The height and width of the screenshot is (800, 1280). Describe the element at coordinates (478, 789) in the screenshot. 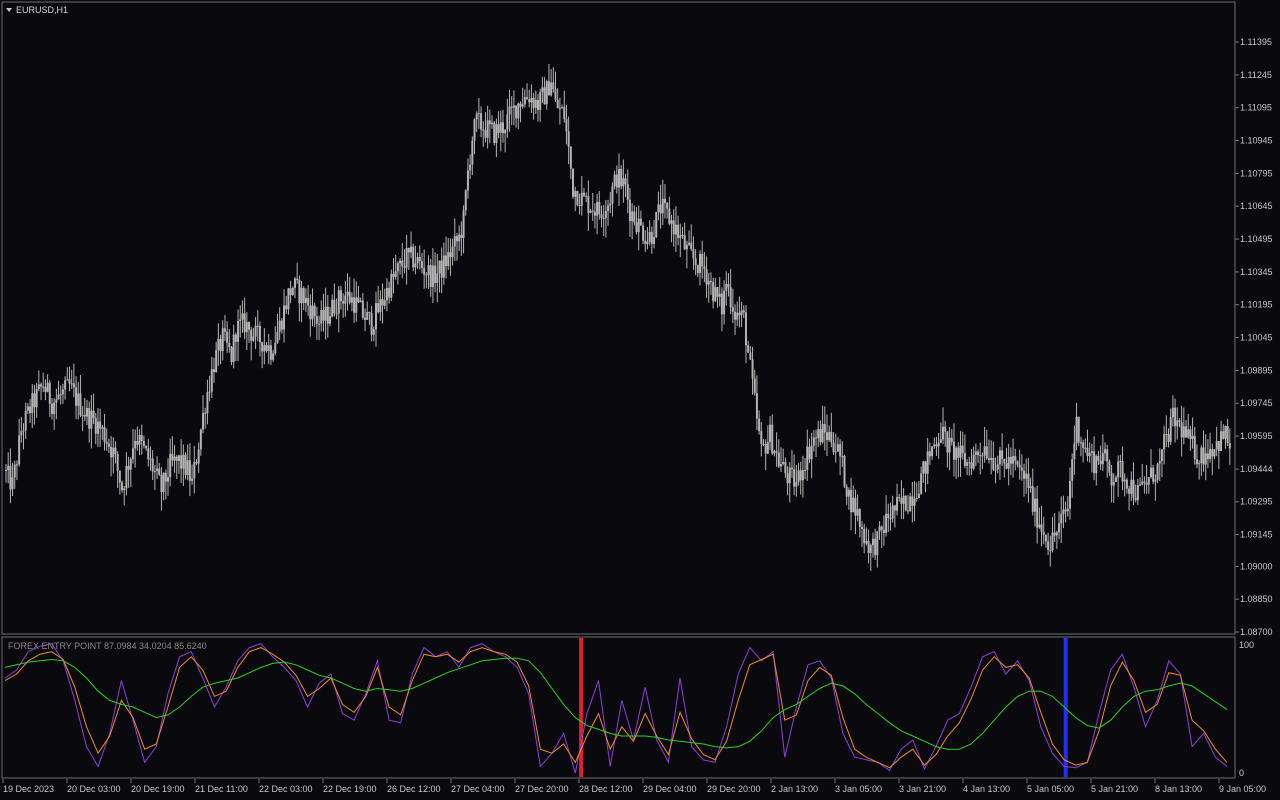

I see `time-tick-label: 27 Dec 04:00` at that location.